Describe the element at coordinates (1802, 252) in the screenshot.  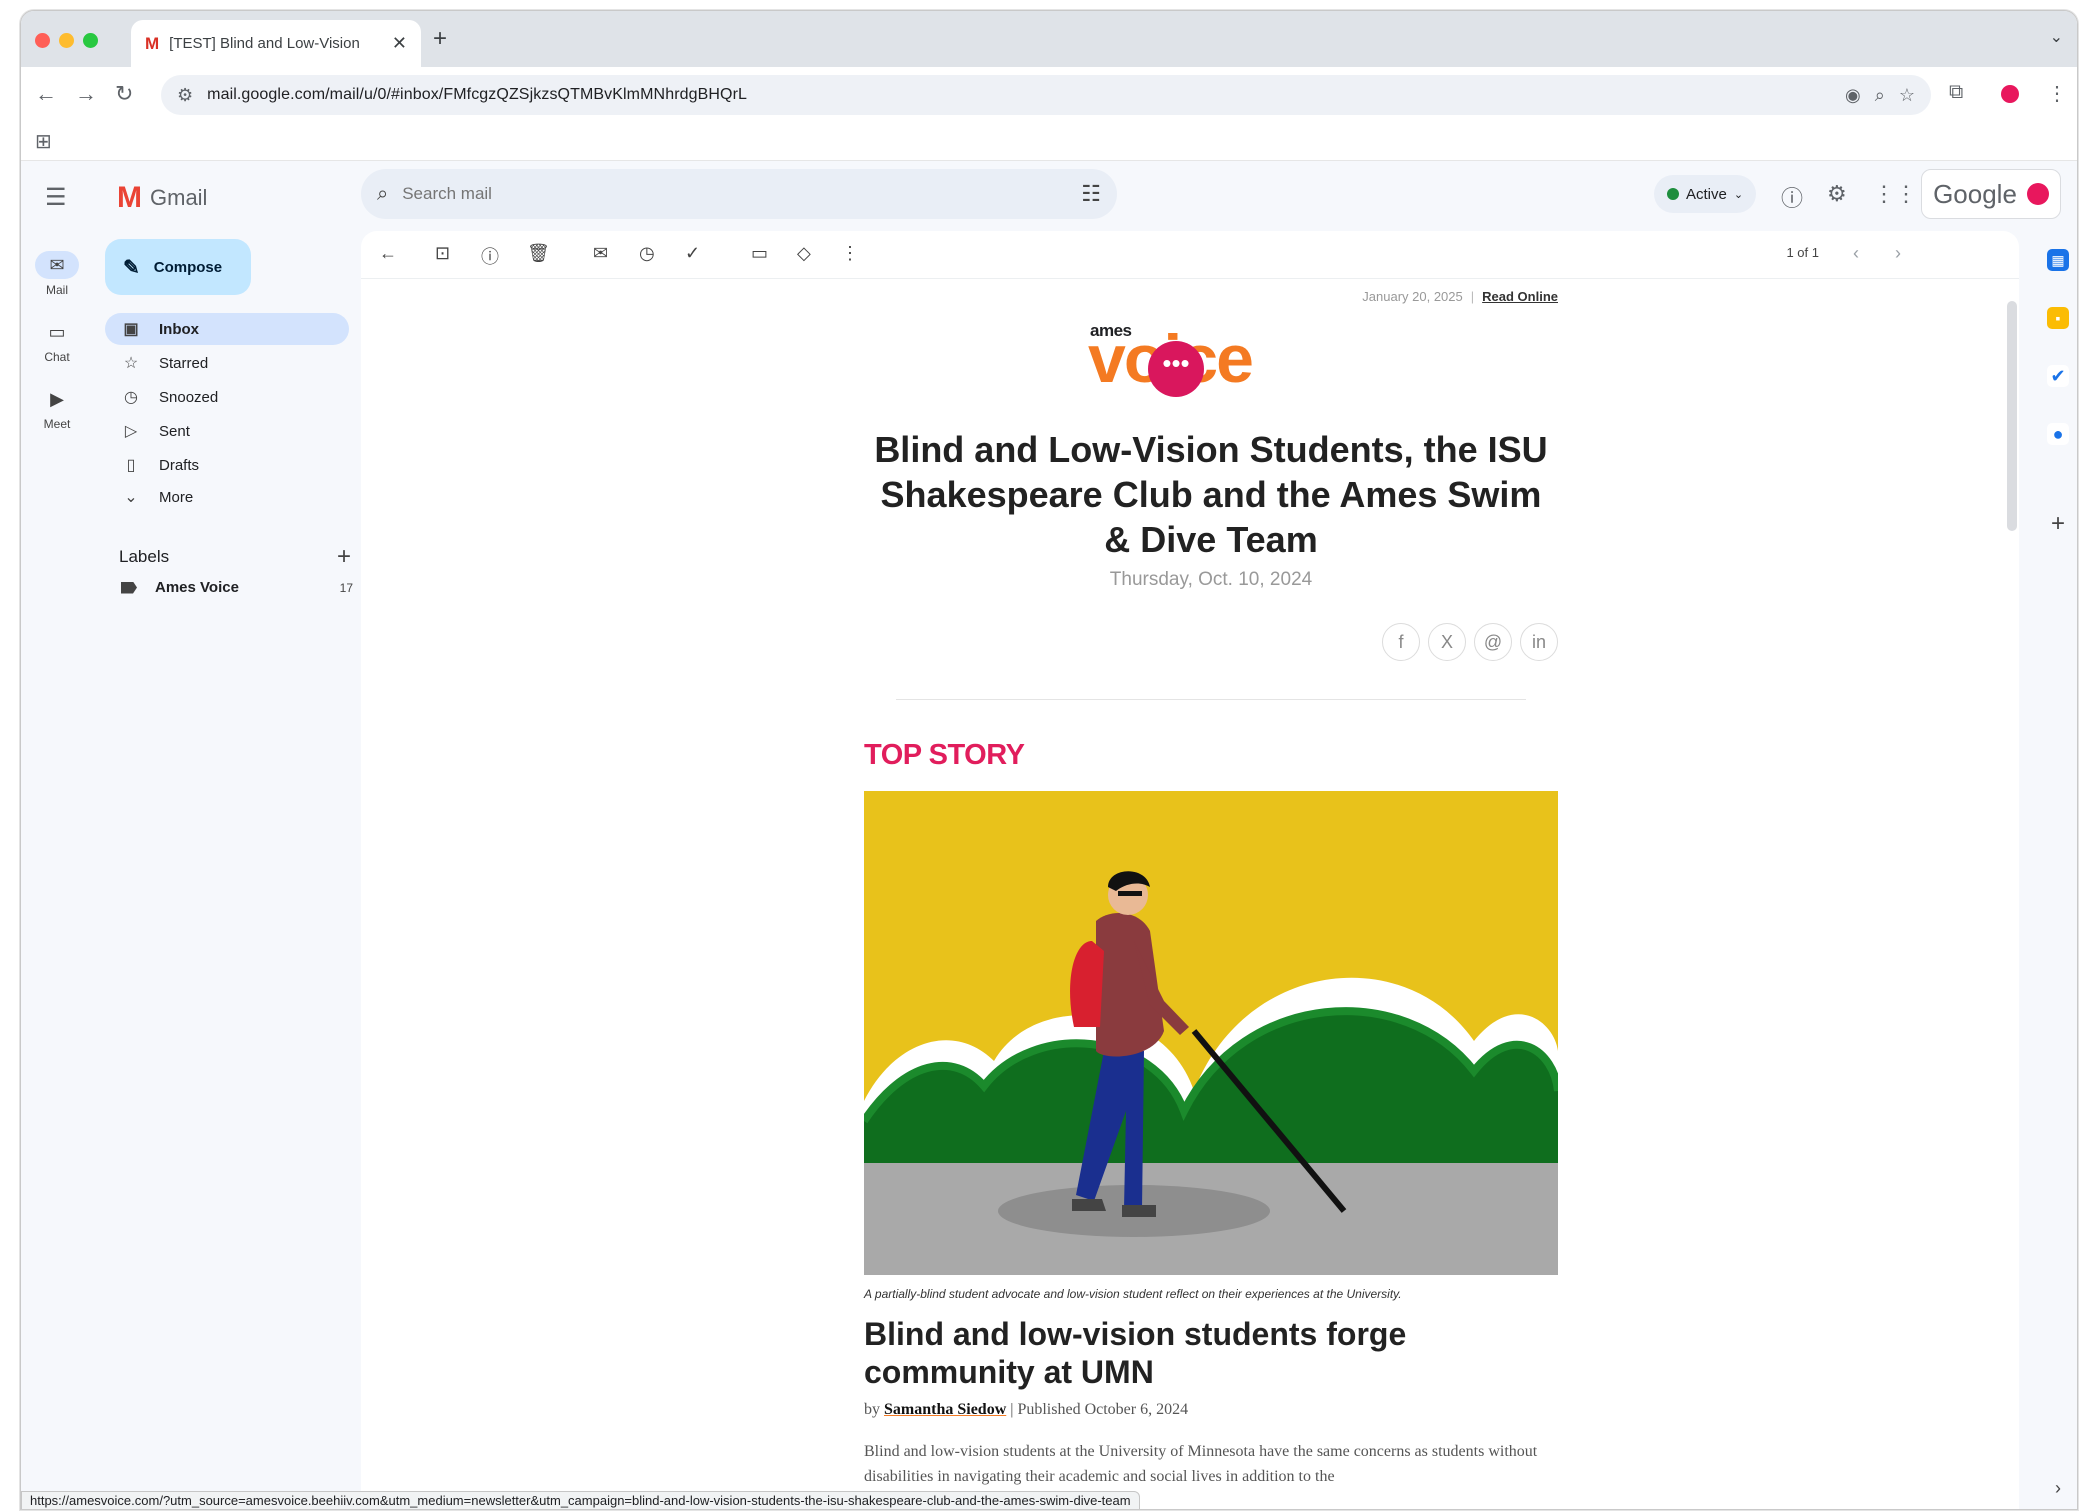
I see `pager-count: 1 of 1` at that location.